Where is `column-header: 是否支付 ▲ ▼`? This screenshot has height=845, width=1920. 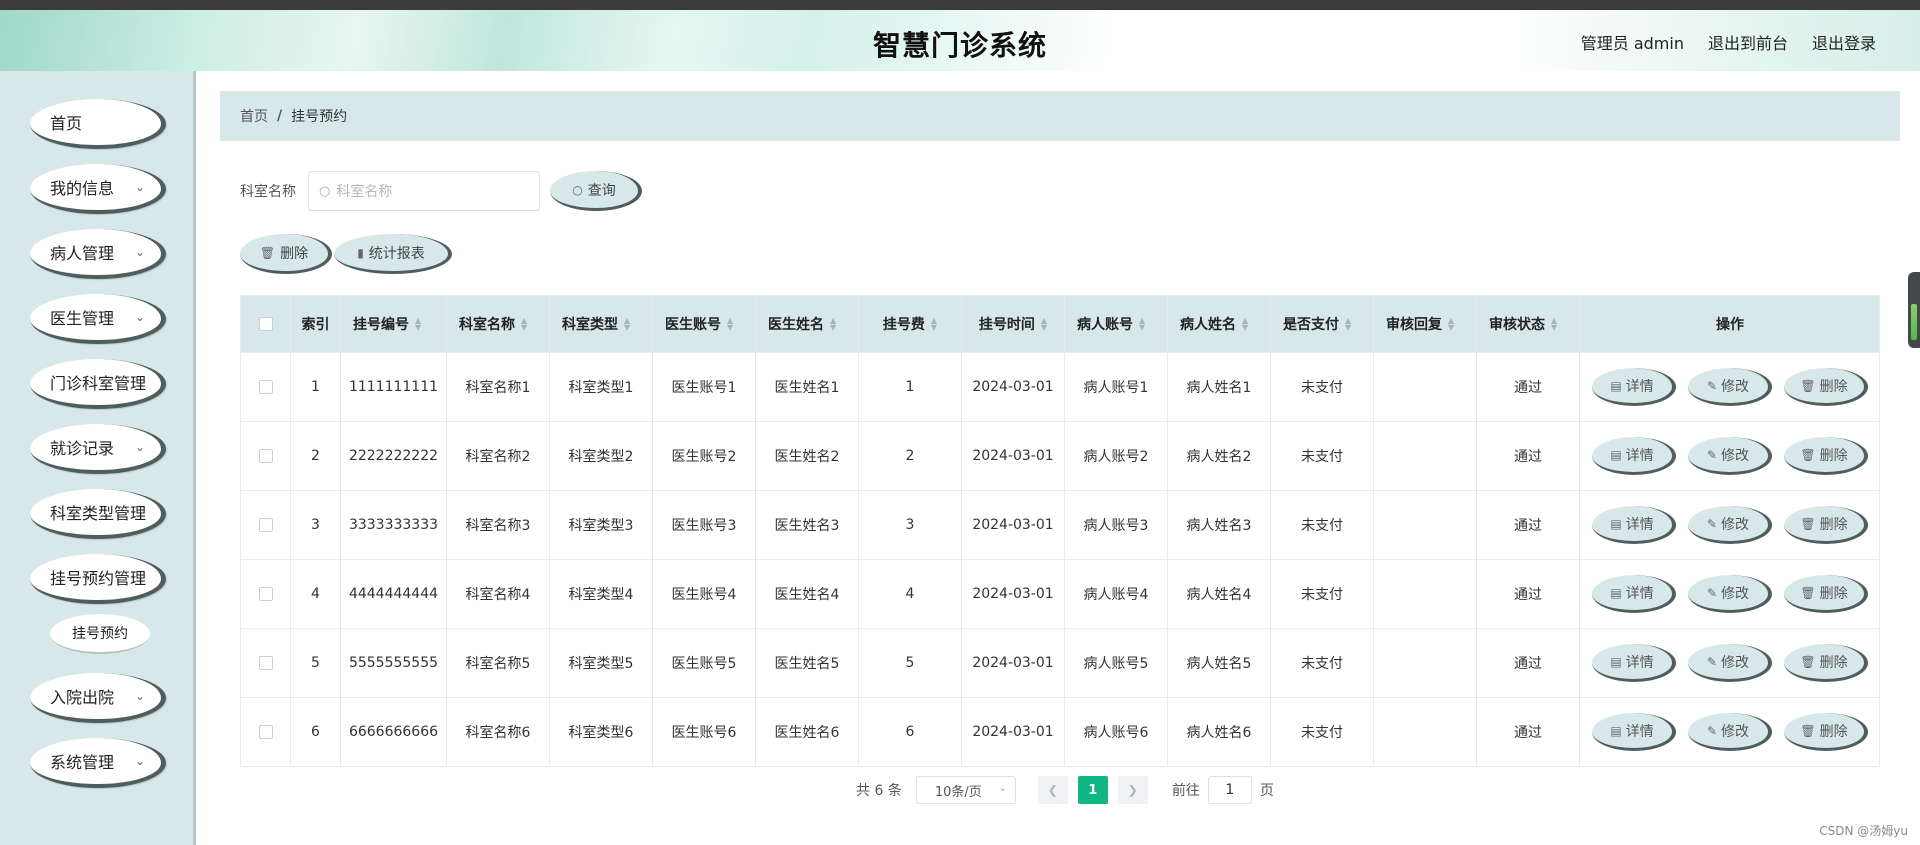 column-header: 是否支付 ▲ ▼ is located at coordinates (1322, 324).